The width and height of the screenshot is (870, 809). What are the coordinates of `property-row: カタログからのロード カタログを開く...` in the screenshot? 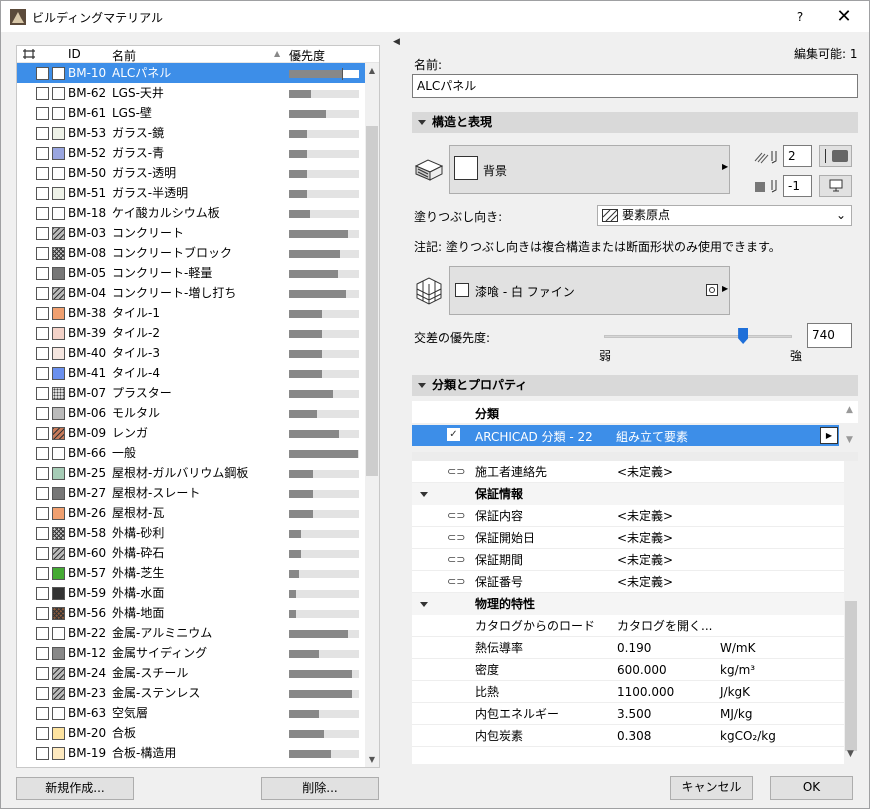 It's located at (628, 626).